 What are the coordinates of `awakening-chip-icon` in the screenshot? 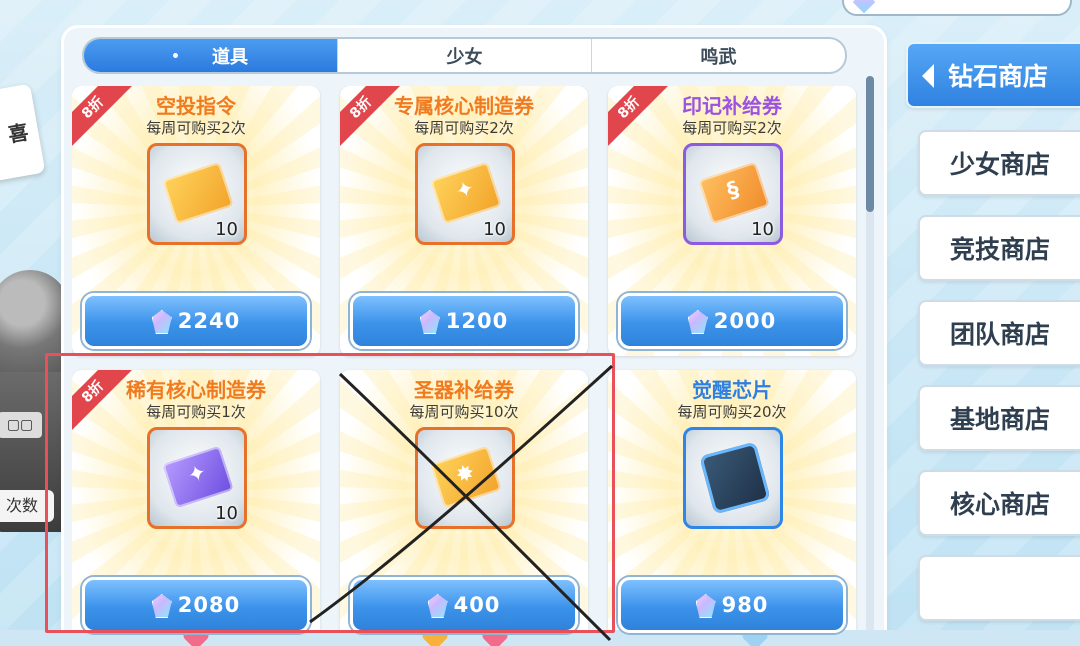 It's located at (735, 478).